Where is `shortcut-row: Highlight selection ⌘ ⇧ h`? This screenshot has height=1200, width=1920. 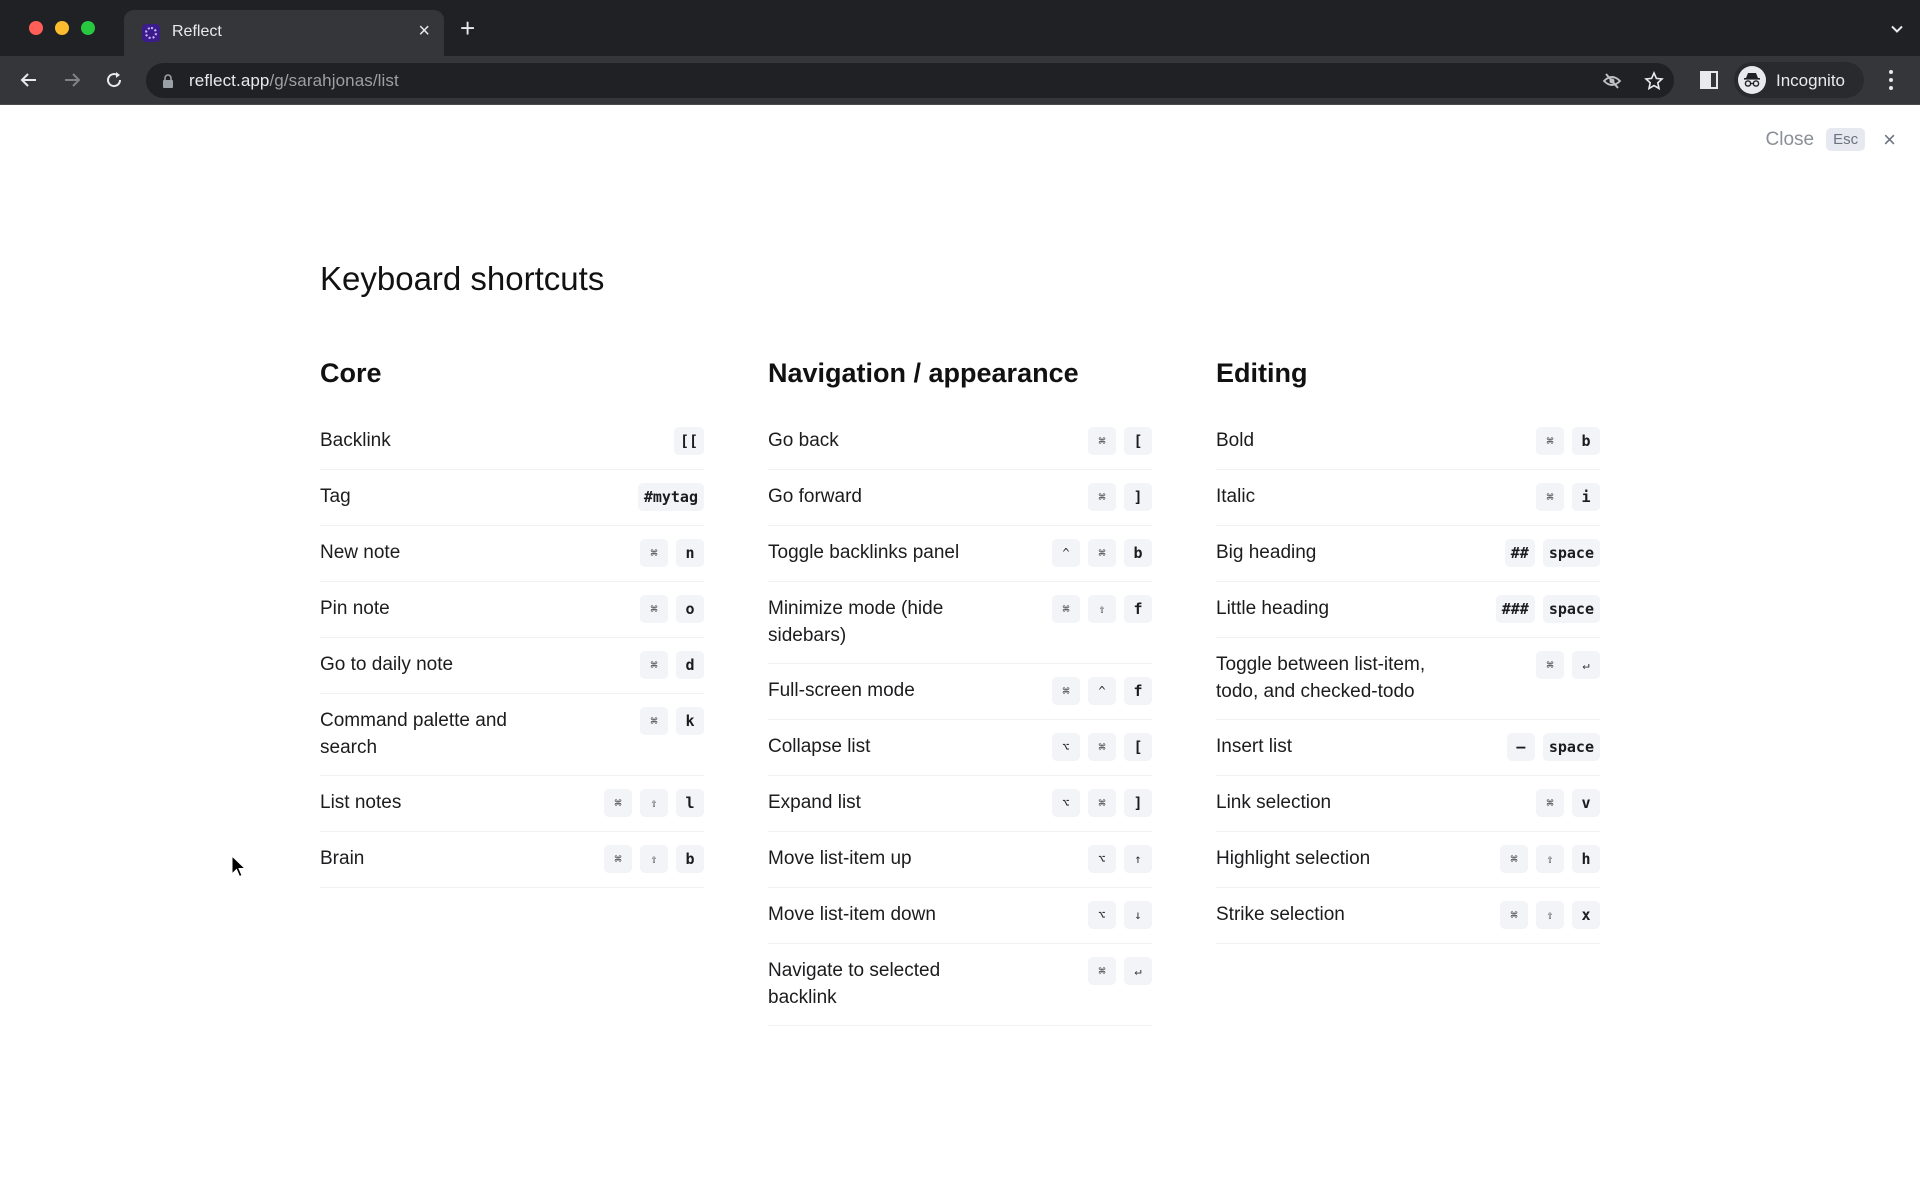 shortcut-row: Highlight selection ⌘ ⇧ h is located at coordinates (1408, 860).